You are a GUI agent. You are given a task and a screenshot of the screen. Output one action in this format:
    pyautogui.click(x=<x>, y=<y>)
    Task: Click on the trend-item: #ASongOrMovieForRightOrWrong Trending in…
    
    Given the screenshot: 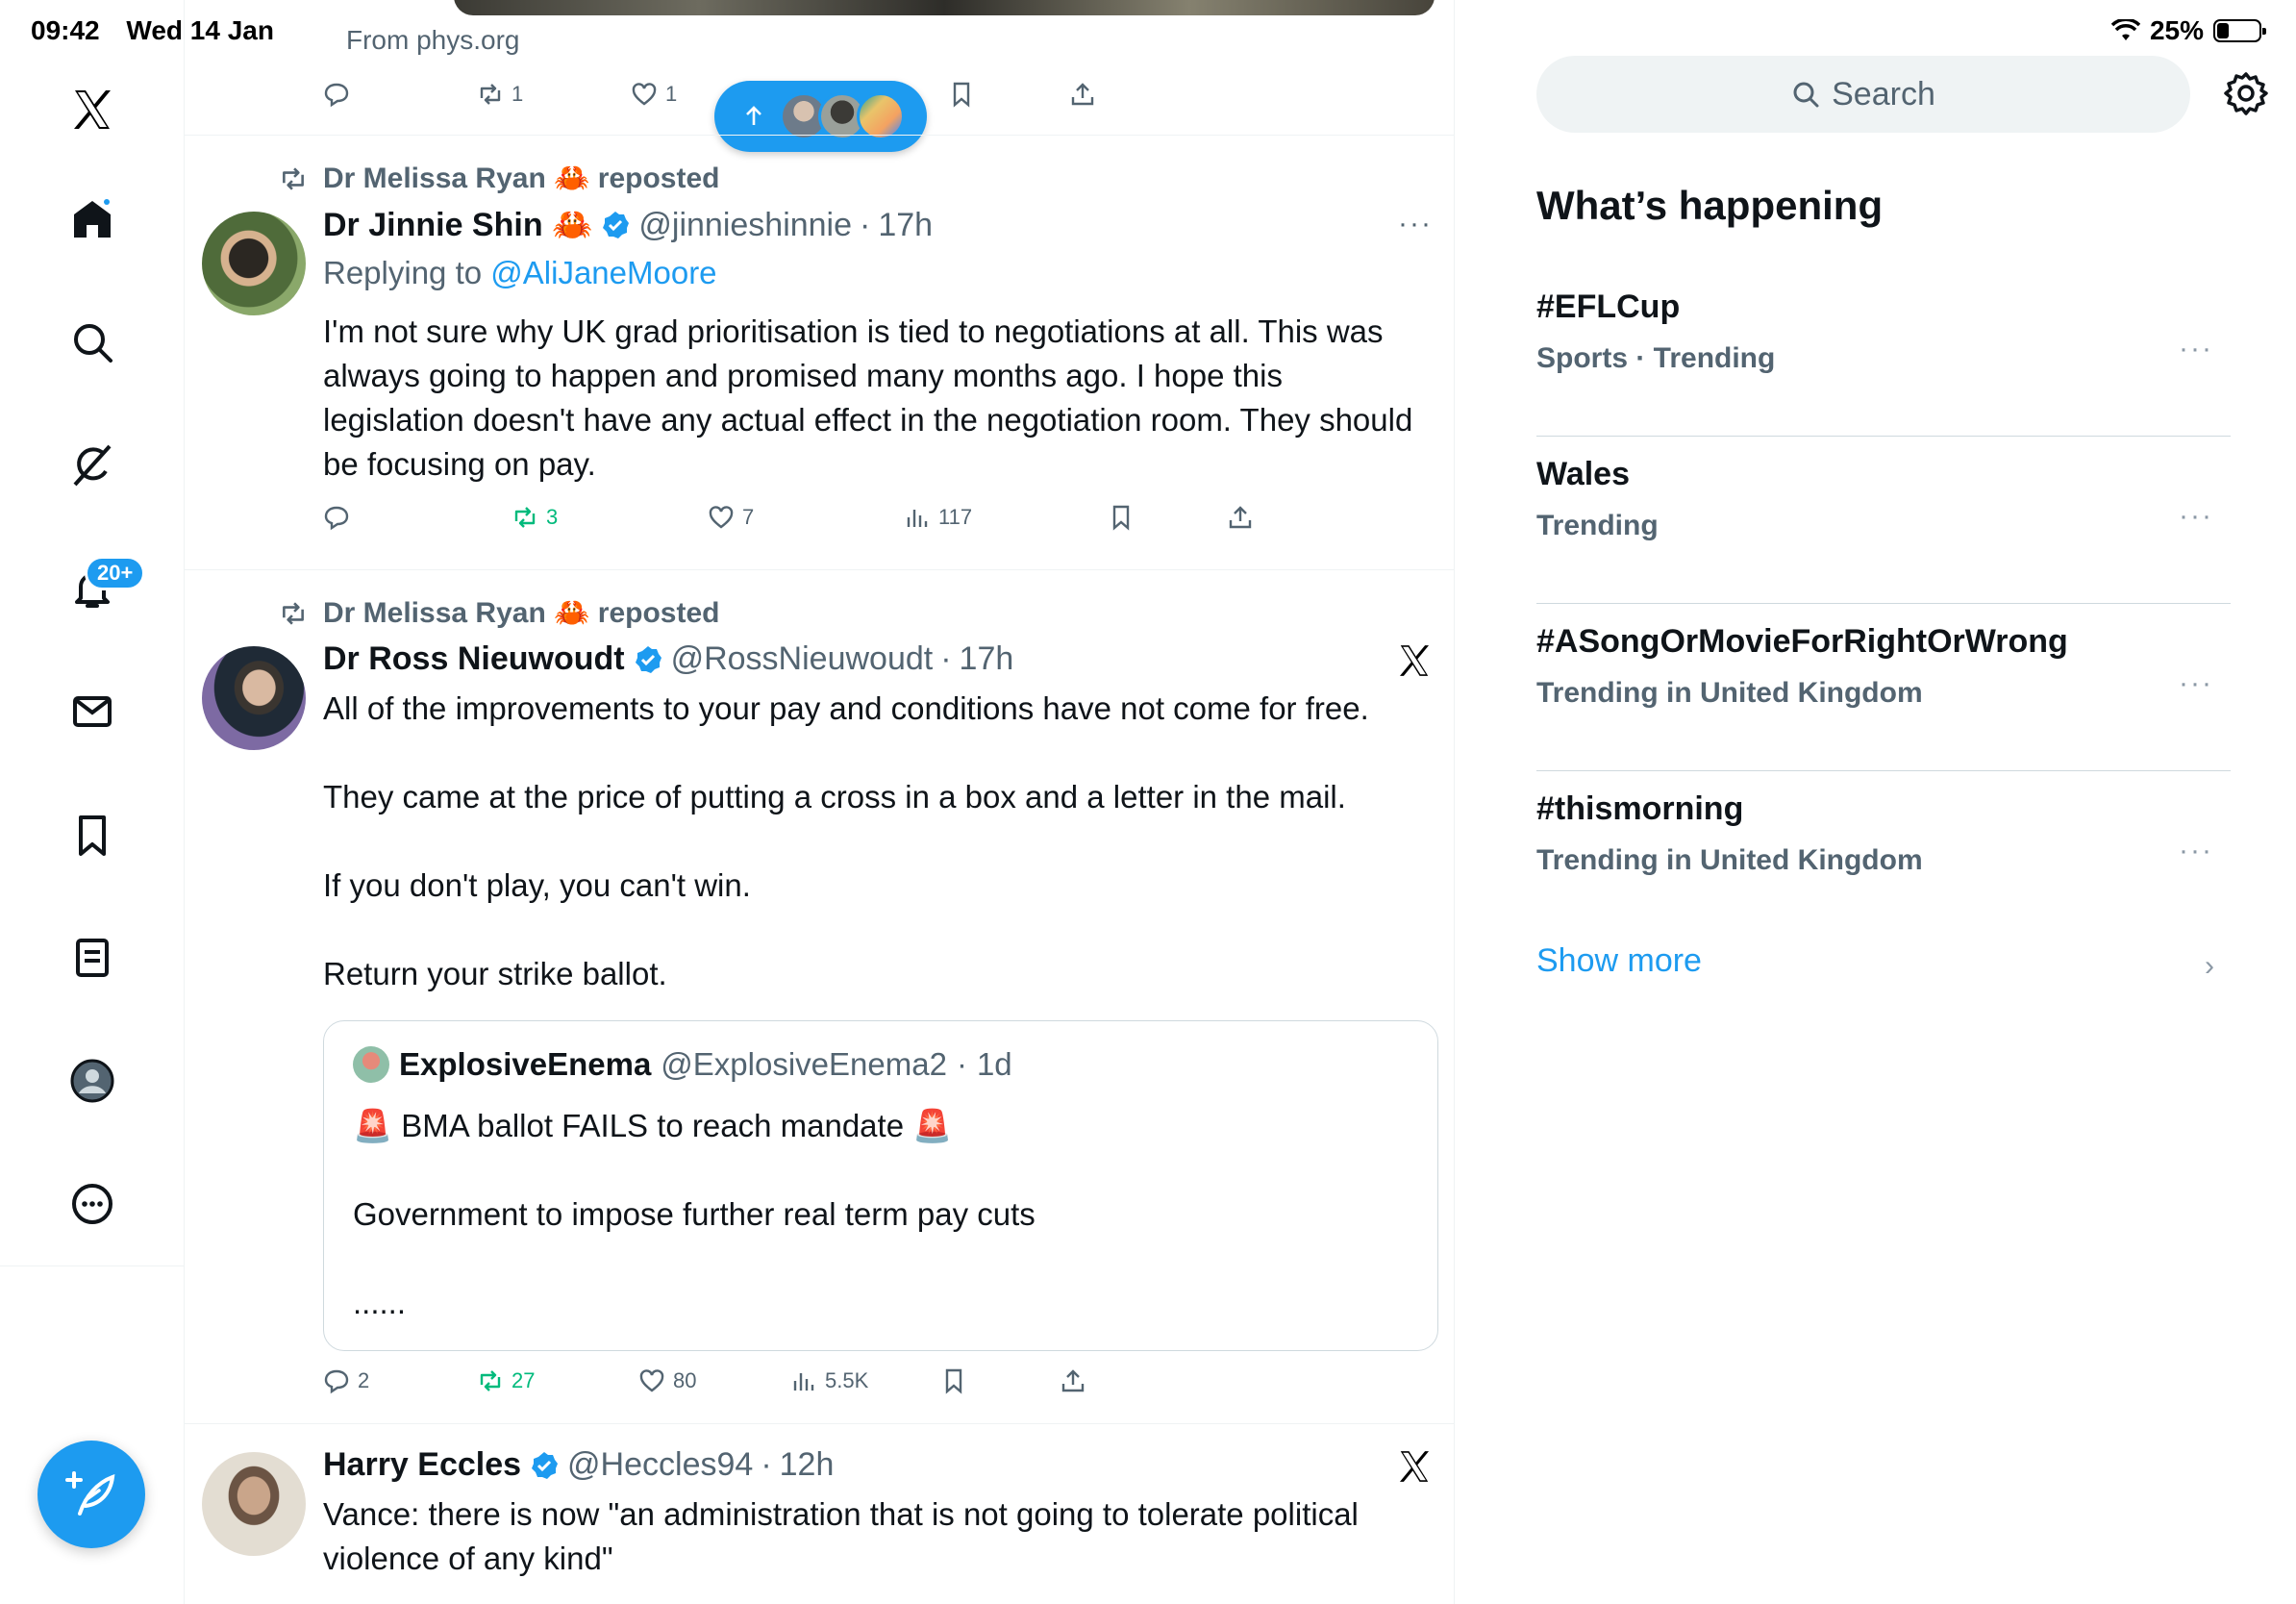 What is the action you would take?
    pyautogui.click(x=1883, y=687)
    